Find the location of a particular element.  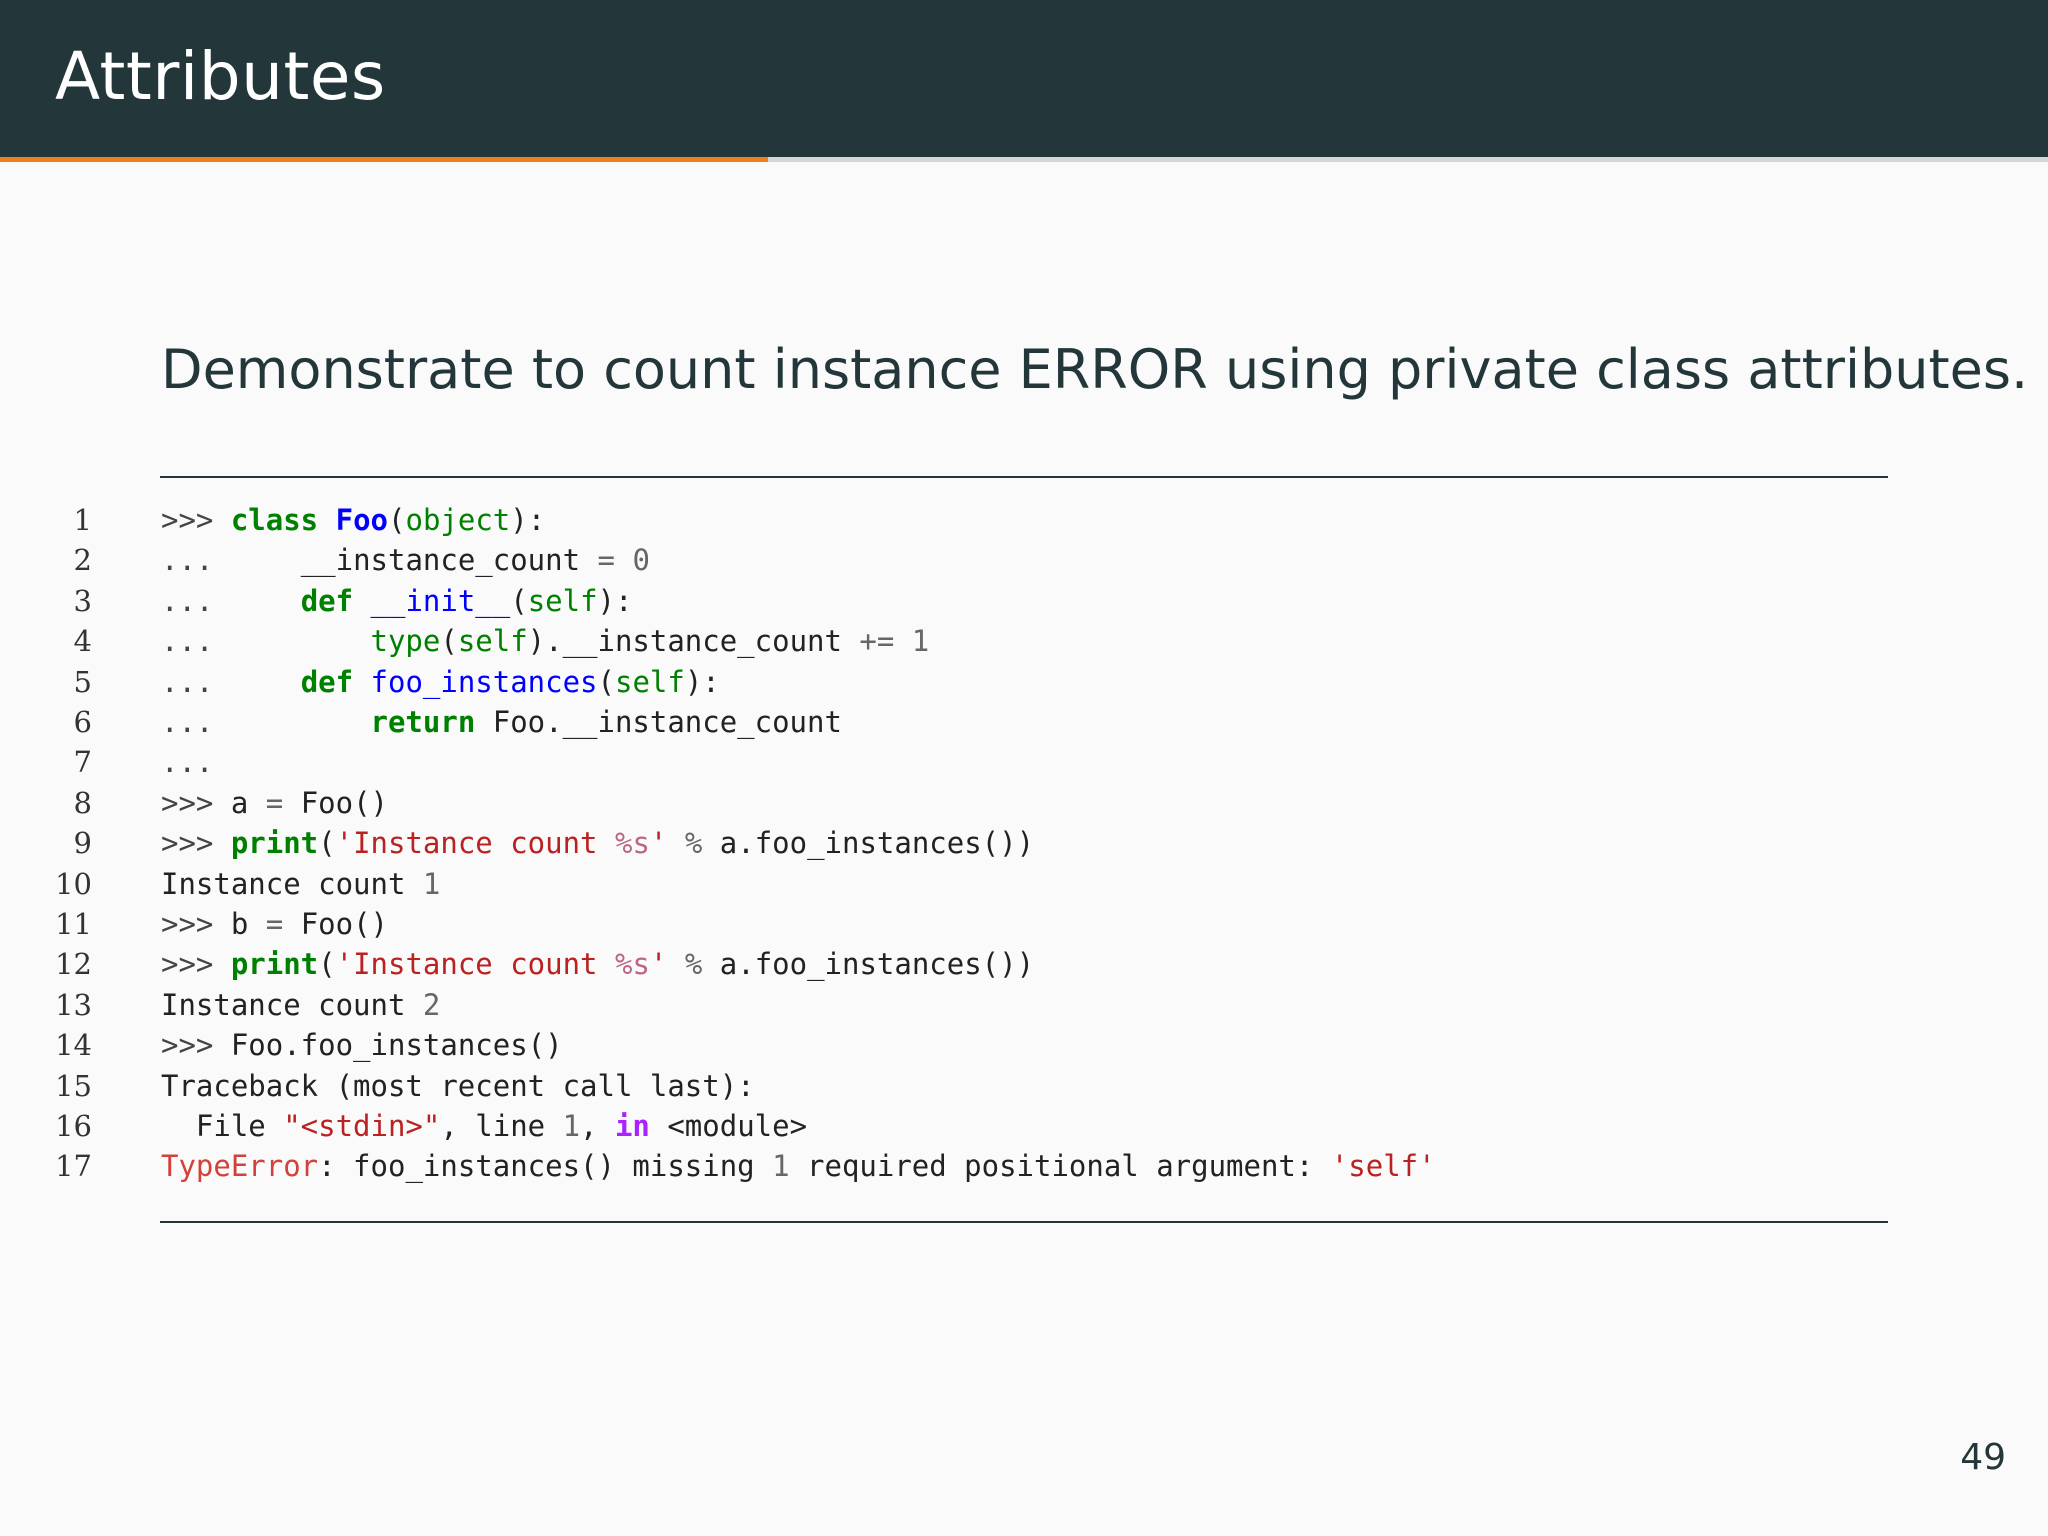

progress-bar-fill is located at coordinates (384, 159).